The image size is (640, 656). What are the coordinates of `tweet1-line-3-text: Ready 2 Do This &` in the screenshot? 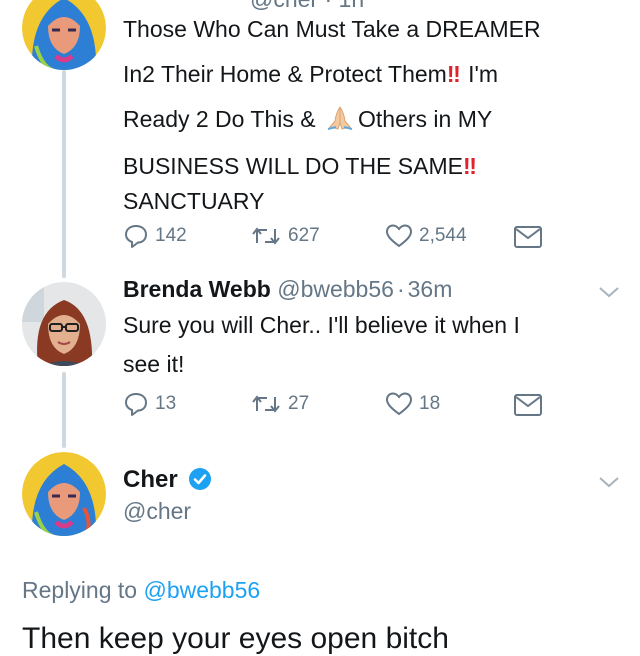 It's located at (219, 119).